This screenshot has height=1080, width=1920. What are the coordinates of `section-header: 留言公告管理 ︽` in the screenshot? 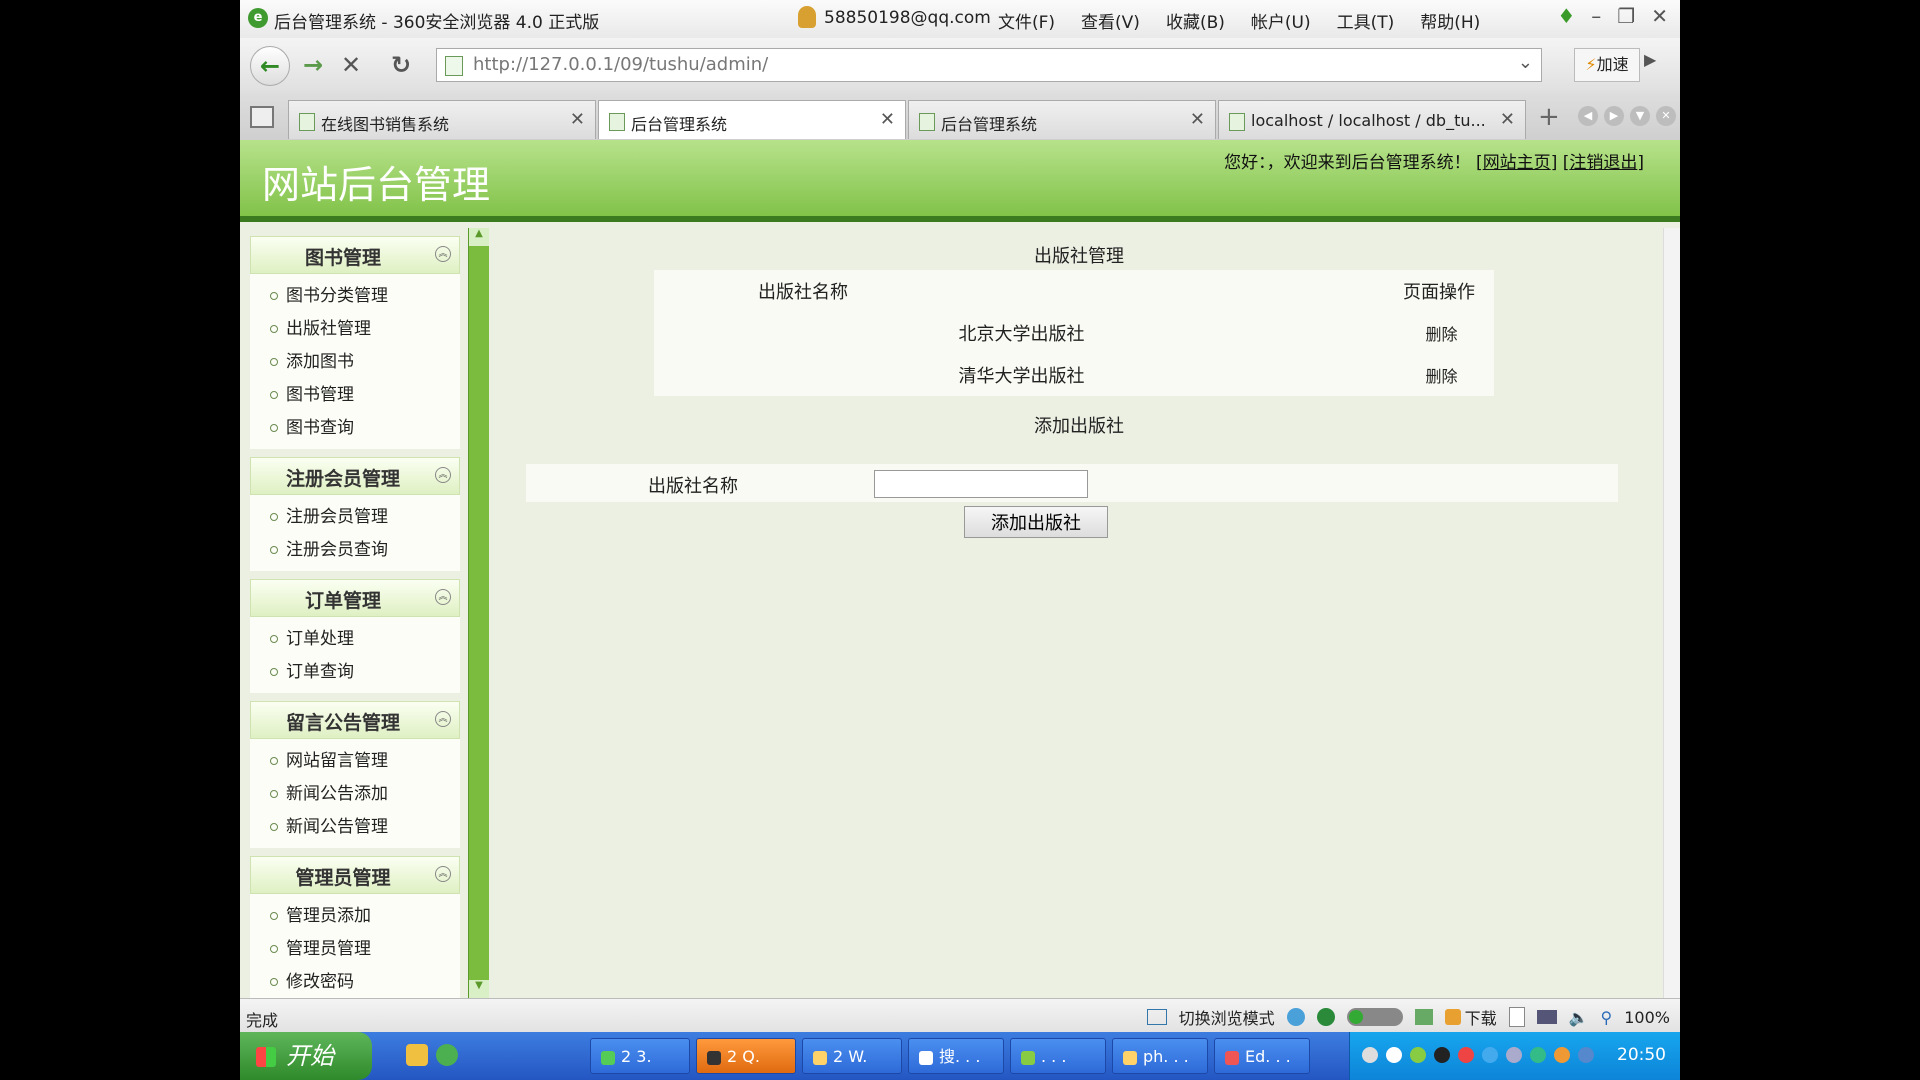 It's located at (355, 720).